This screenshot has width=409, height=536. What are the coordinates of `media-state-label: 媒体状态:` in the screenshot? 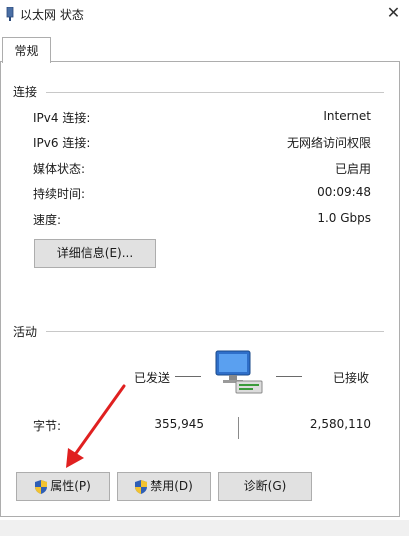 It's located at (59, 169).